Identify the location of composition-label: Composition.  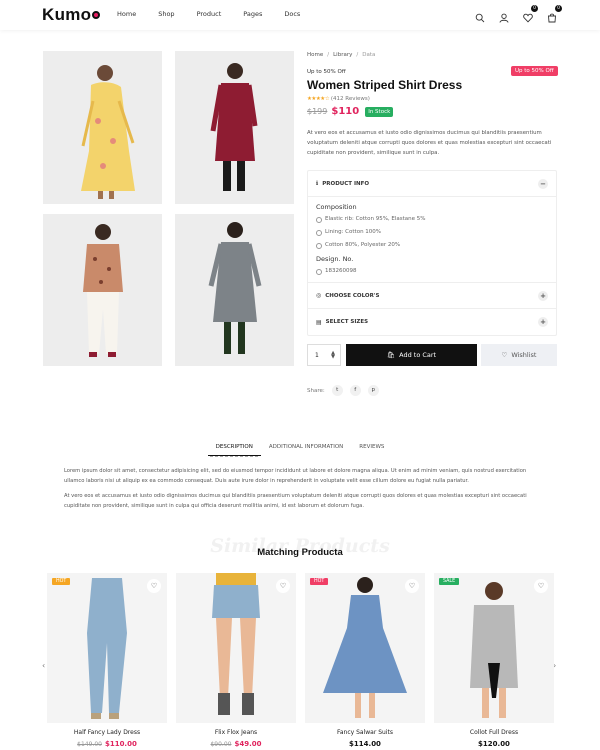
(336, 207).